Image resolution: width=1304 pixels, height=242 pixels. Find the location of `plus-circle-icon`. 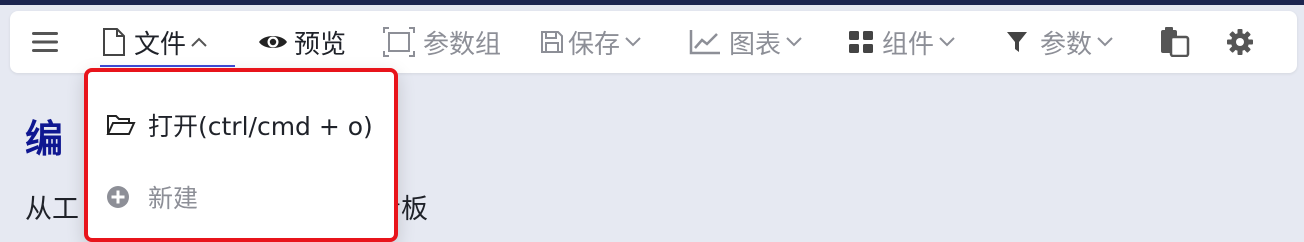

plus-circle-icon is located at coordinates (121, 197).